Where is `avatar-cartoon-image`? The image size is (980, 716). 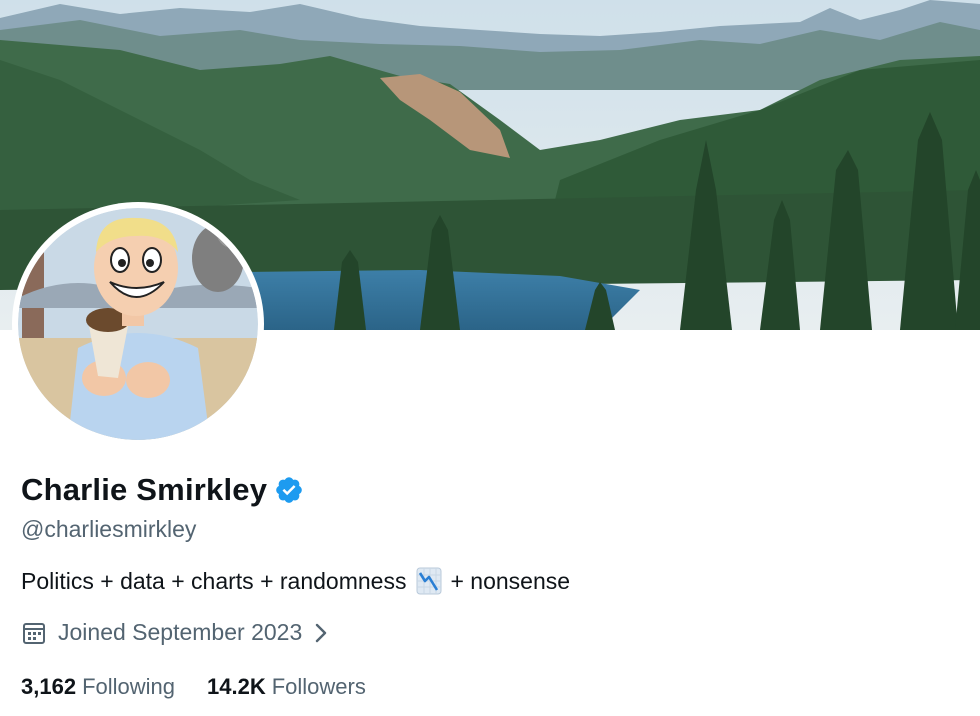 avatar-cartoon-image is located at coordinates (138, 324).